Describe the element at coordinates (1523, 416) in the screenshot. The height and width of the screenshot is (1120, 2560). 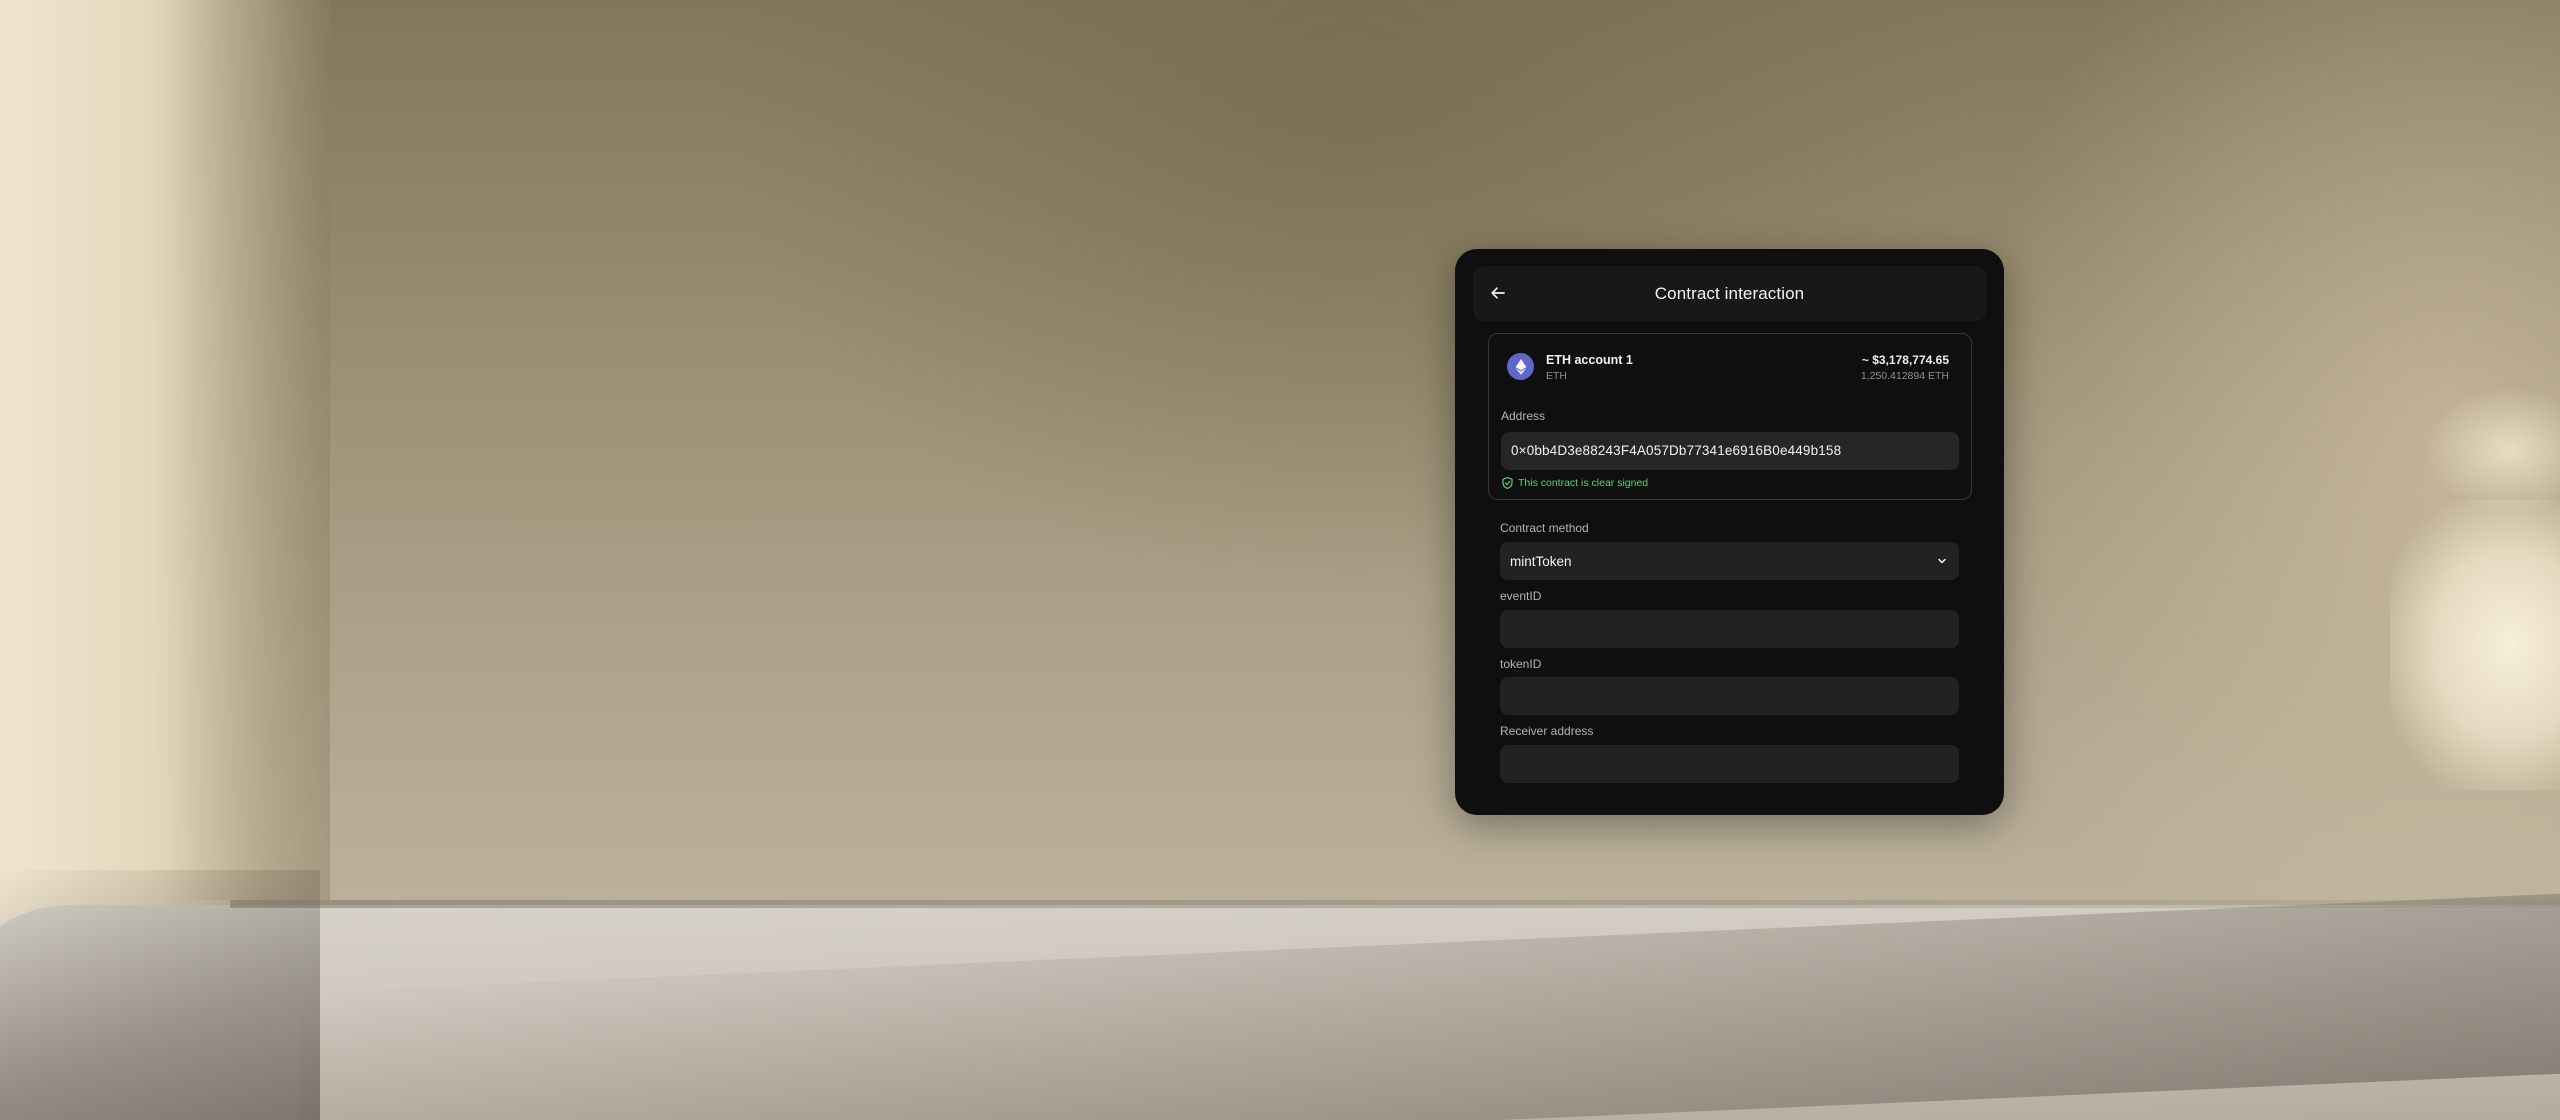
I see `address-label: Address` at that location.